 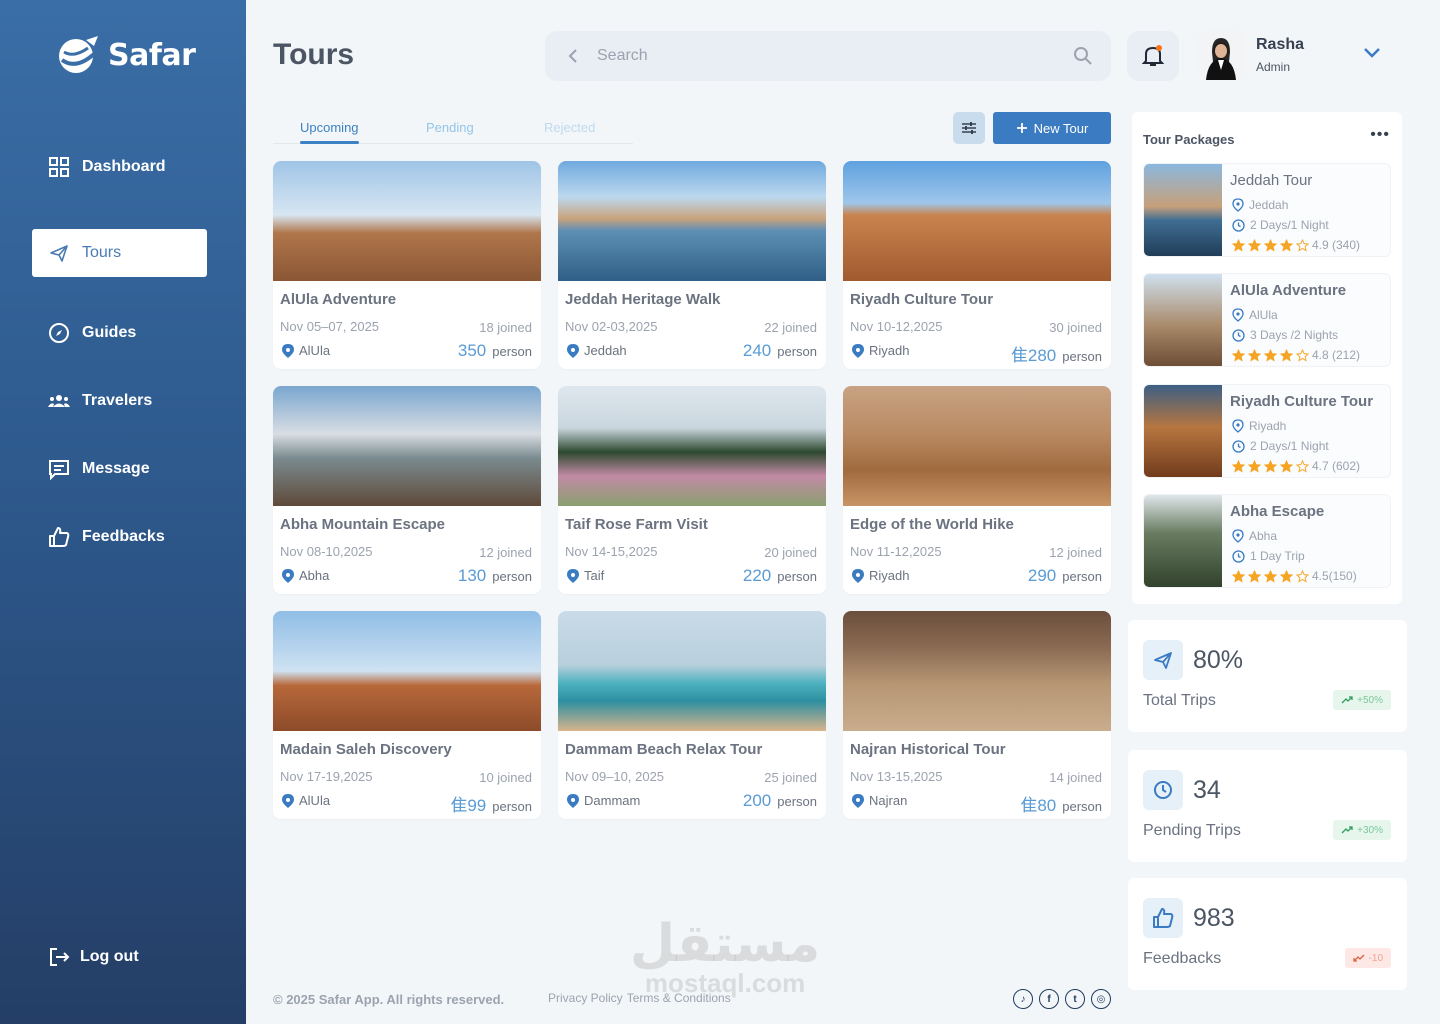 I want to click on chevron-down-icon, so click(x=1372, y=53).